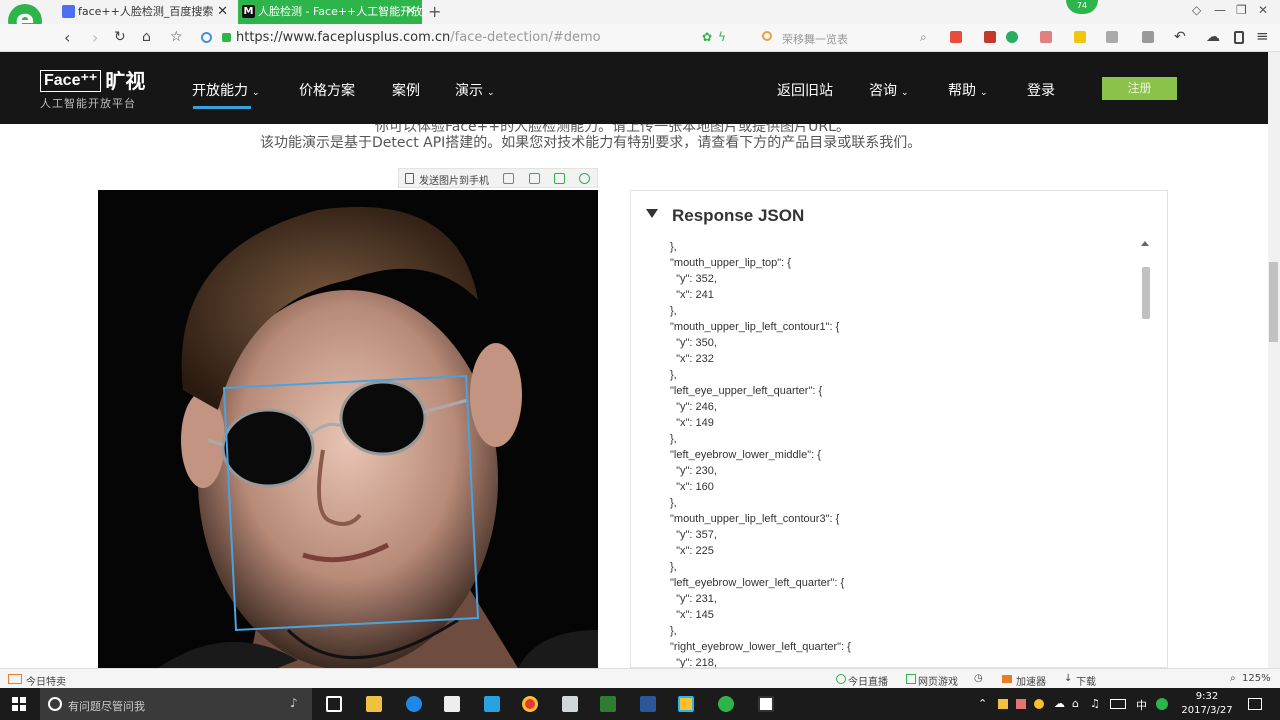 The image size is (1280, 720). What do you see at coordinates (454, 179) in the screenshot?
I see `send-to-phone-button: 发送图片到手机` at bounding box center [454, 179].